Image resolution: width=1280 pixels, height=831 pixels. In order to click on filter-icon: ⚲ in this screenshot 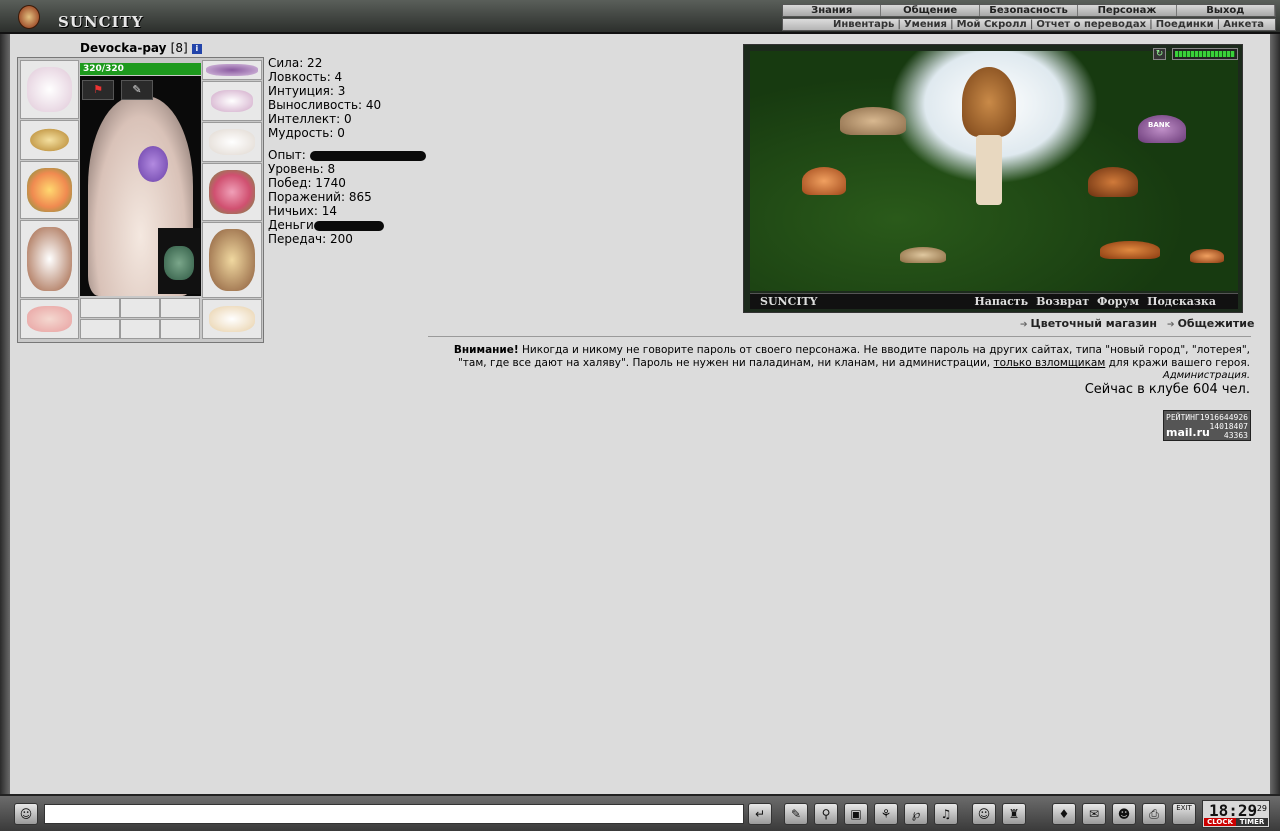, I will do `click(826, 814)`.